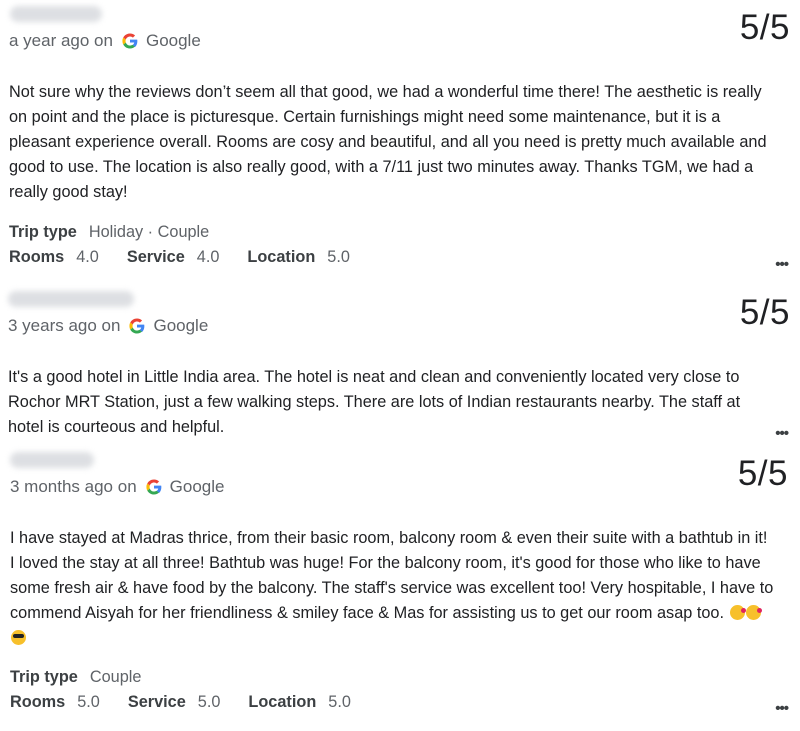 Image resolution: width=800 pixels, height=731 pixels. Describe the element at coordinates (61, 40) in the screenshot. I see `review-time: a year ago on` at that location.